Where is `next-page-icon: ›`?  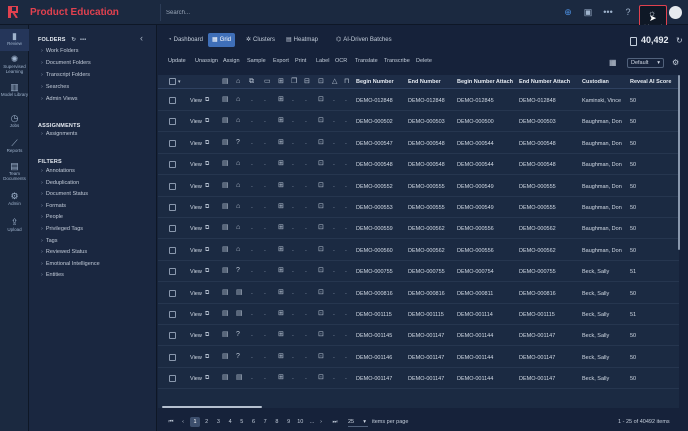
next-page-icon: › is located at coordinates (321, 422).